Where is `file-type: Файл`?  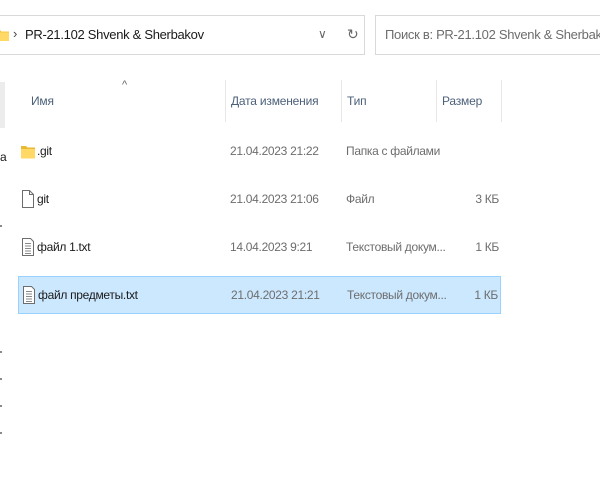
file-type: Файл is located at coordinates (360, 199).